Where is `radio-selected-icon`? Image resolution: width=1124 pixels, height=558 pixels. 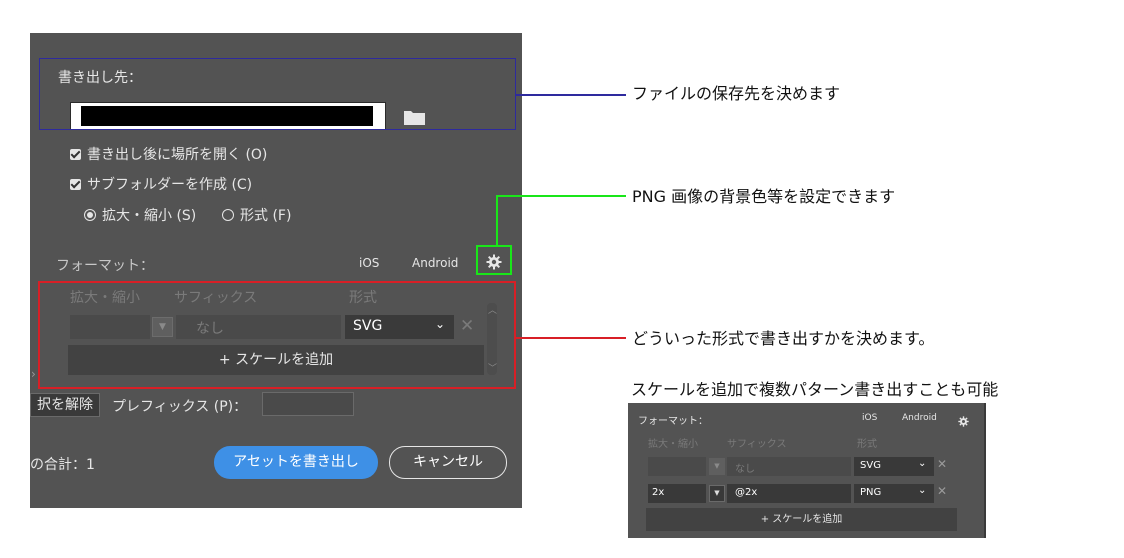 radio-selected-icon is located at coordinates (90, 215).